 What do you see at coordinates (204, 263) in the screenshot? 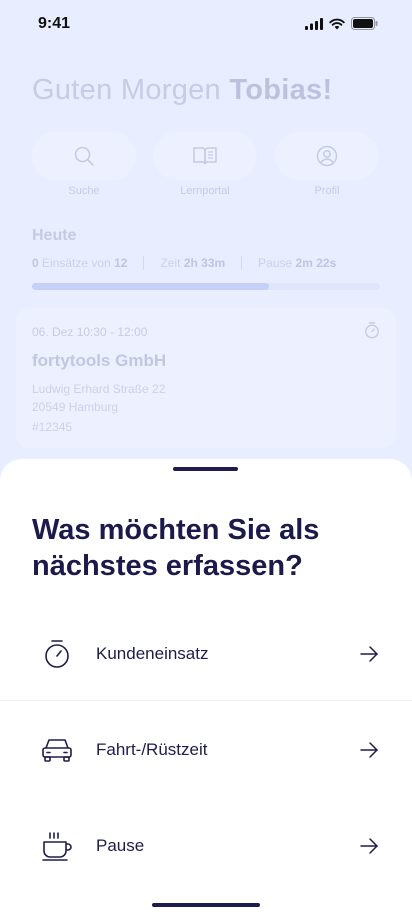
I see `time-value: 2h 33m` at bounding box center [204, 263].